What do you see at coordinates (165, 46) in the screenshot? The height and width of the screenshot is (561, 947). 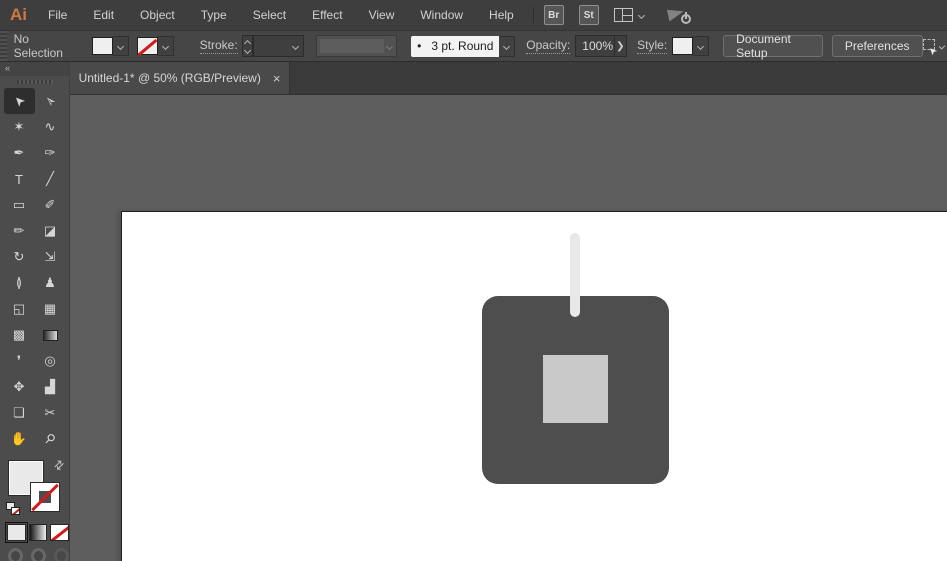 I see `stroke-chevron-down-icon` at bounding box center [165, 46].